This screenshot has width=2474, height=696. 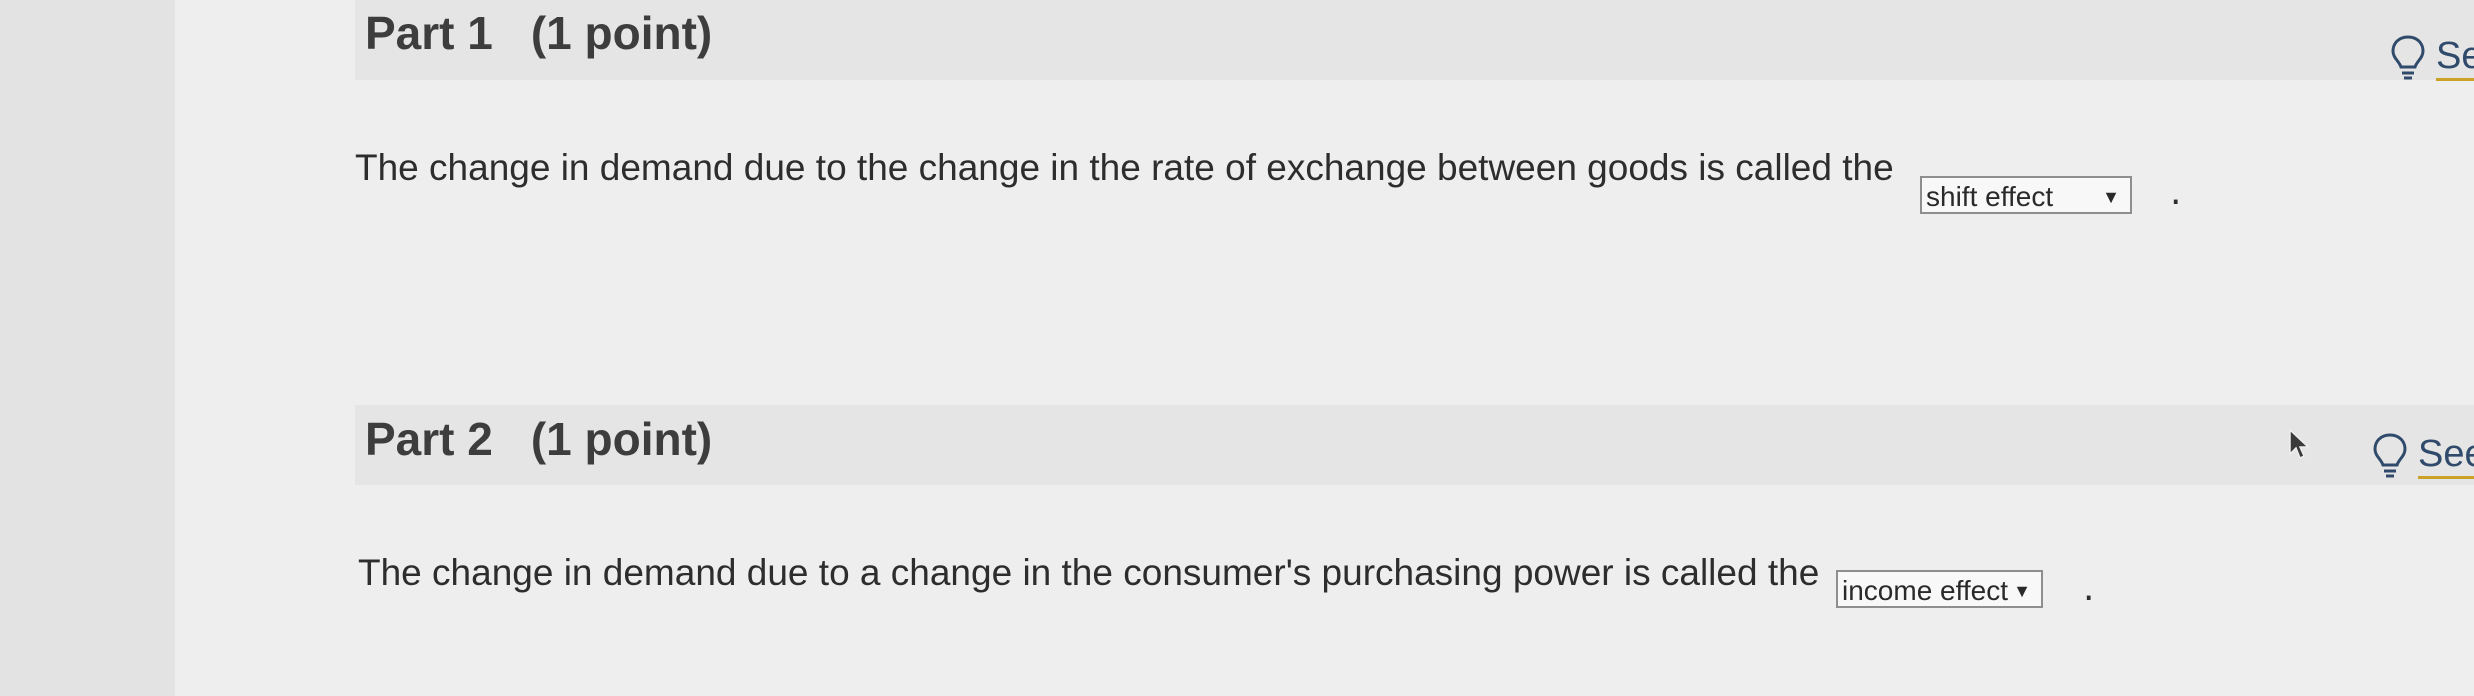 I want to click on mouse-pointer-icon, so click(x=2299, y=444).